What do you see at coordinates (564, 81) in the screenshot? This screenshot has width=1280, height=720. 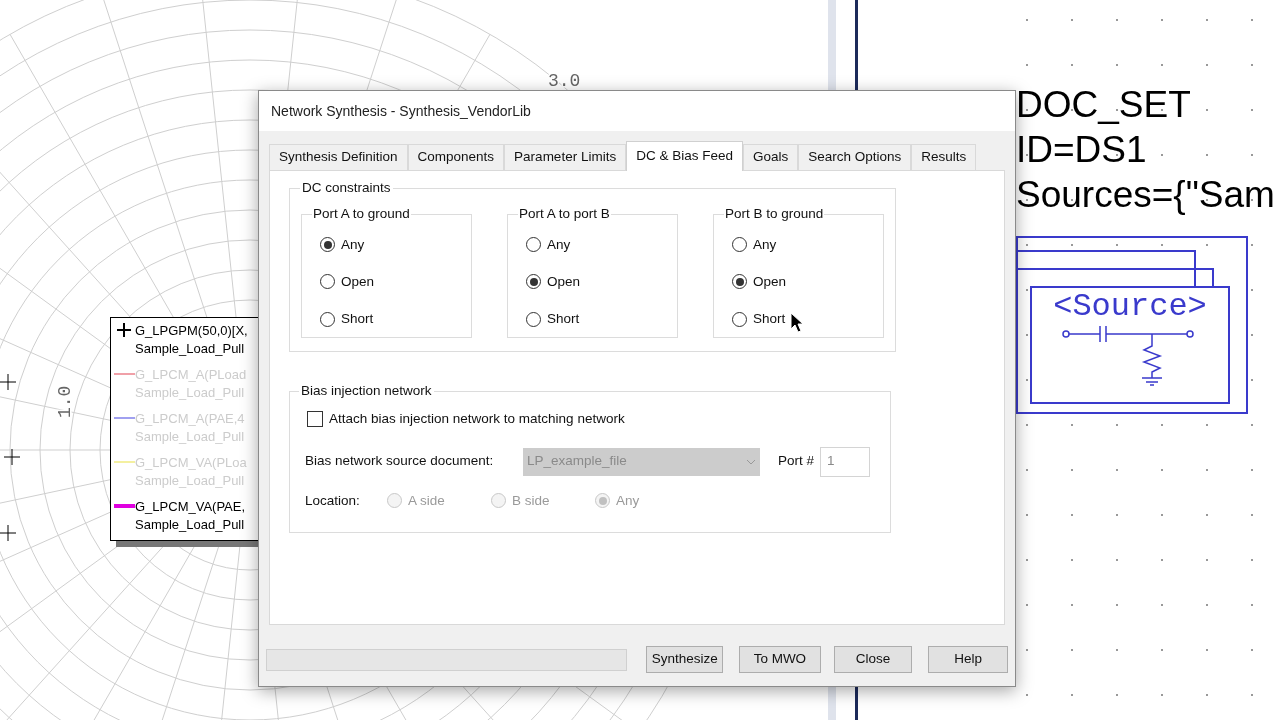 I see `axis-label: 3.0` at bounding box center [564, 81].